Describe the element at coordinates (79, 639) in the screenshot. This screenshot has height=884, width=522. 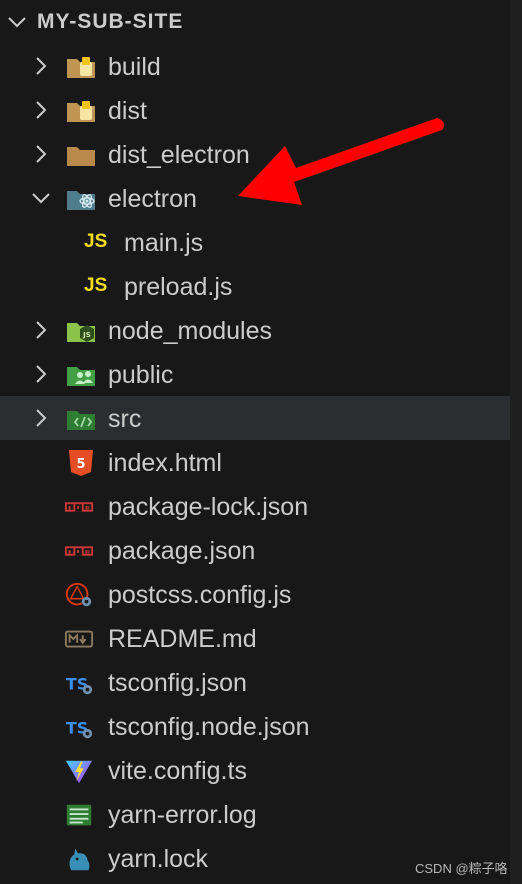
I see `markdown-icon` at that location.